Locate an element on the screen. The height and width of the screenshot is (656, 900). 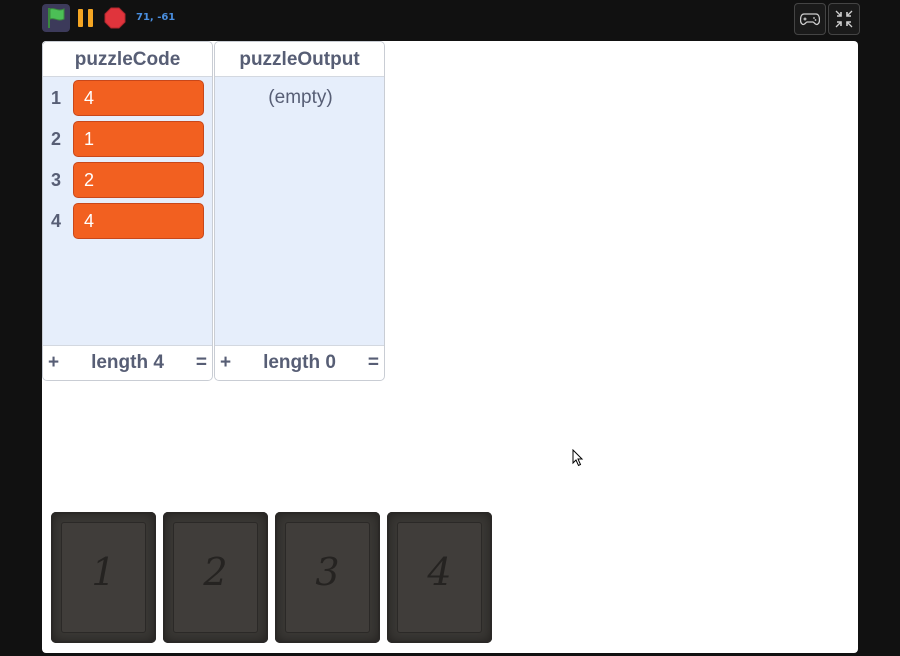
stop-icon is located at coordinates (115, 18).